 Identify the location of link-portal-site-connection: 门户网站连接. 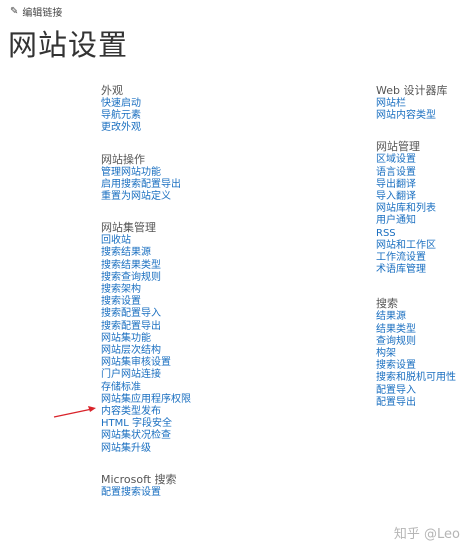
(176, 375).